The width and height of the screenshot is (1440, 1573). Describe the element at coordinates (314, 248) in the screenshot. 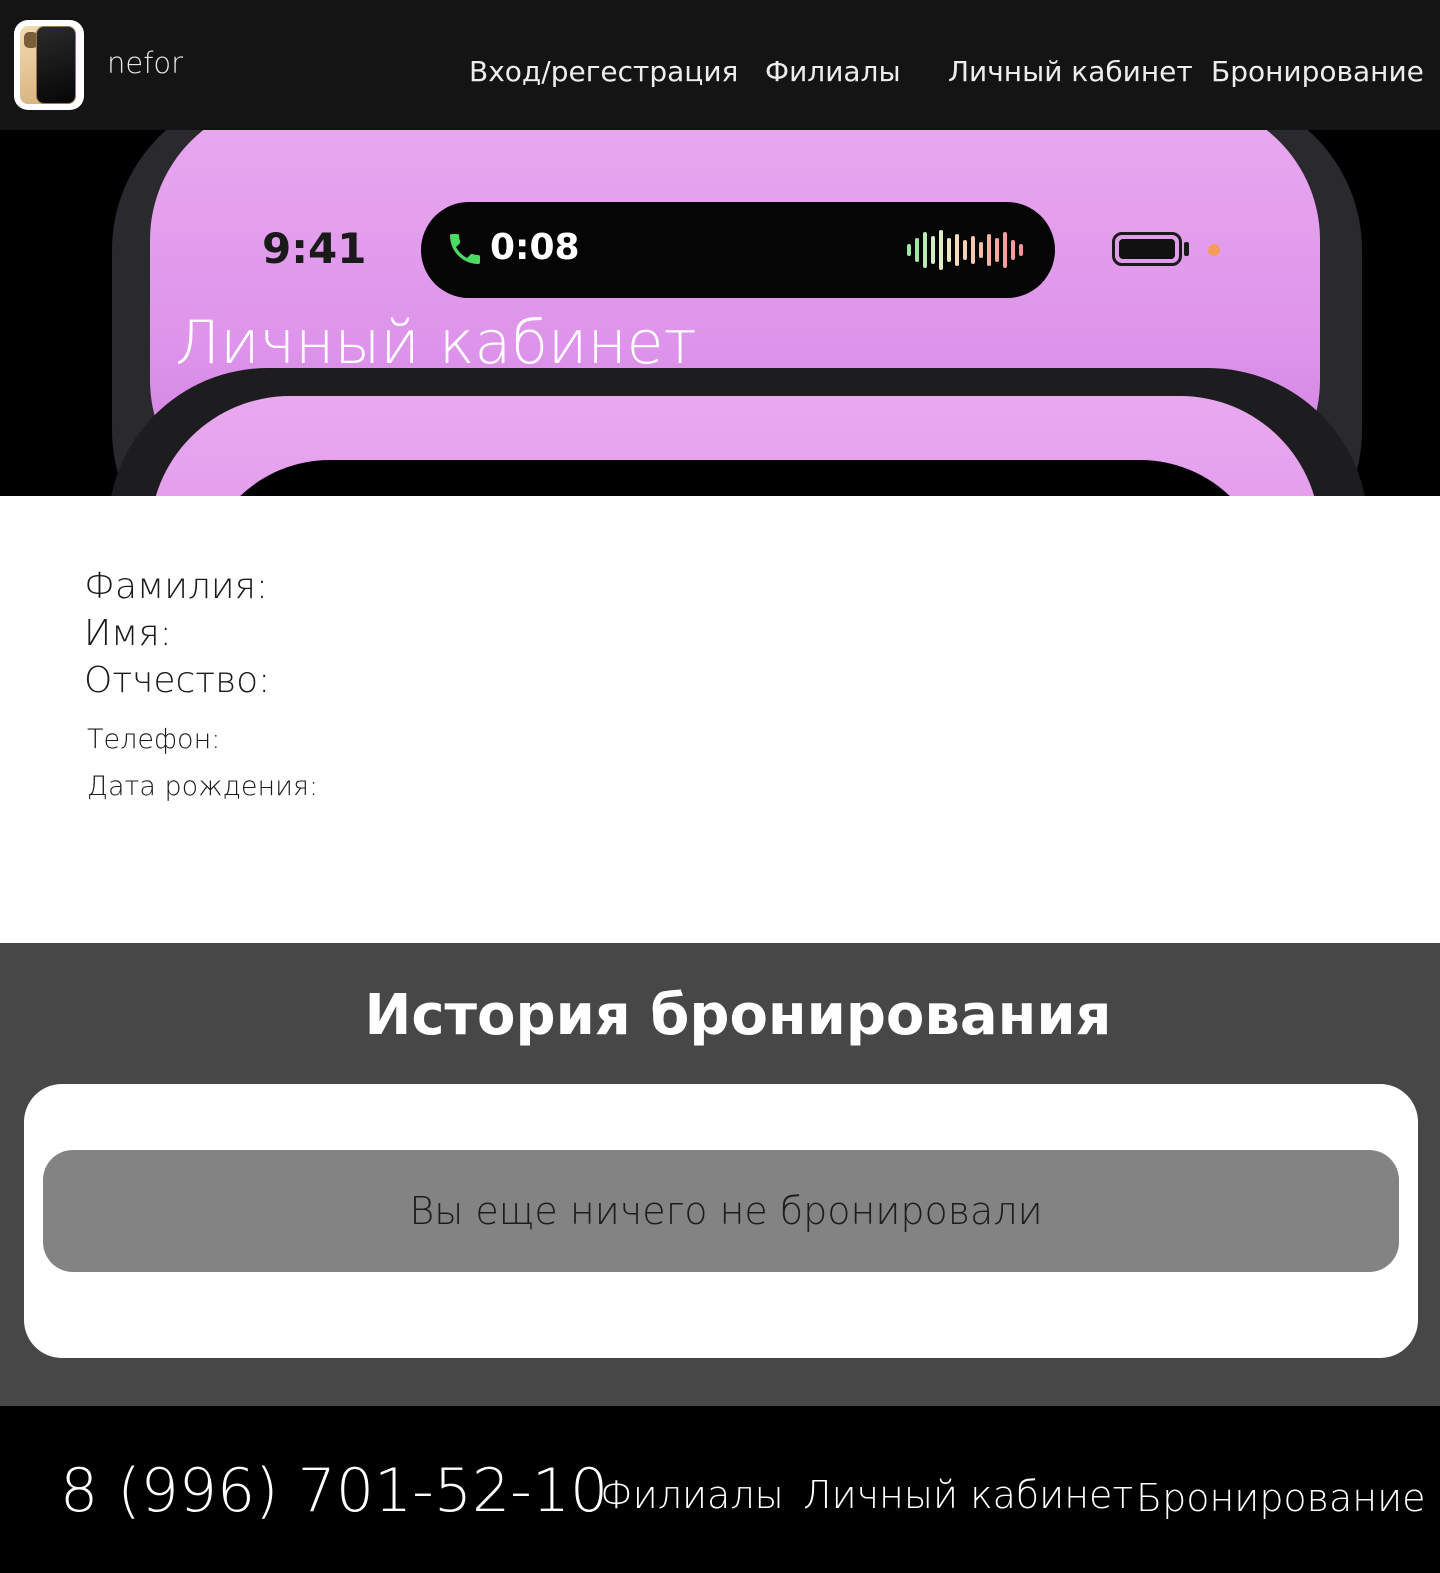

I see `status-bar-time: 9:41` at that location.